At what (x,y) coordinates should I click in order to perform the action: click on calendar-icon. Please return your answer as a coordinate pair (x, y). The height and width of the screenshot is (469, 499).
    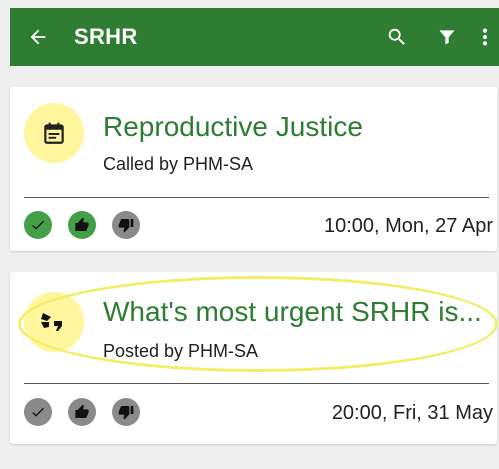
    Looking at the image, I should click on (54, 133).